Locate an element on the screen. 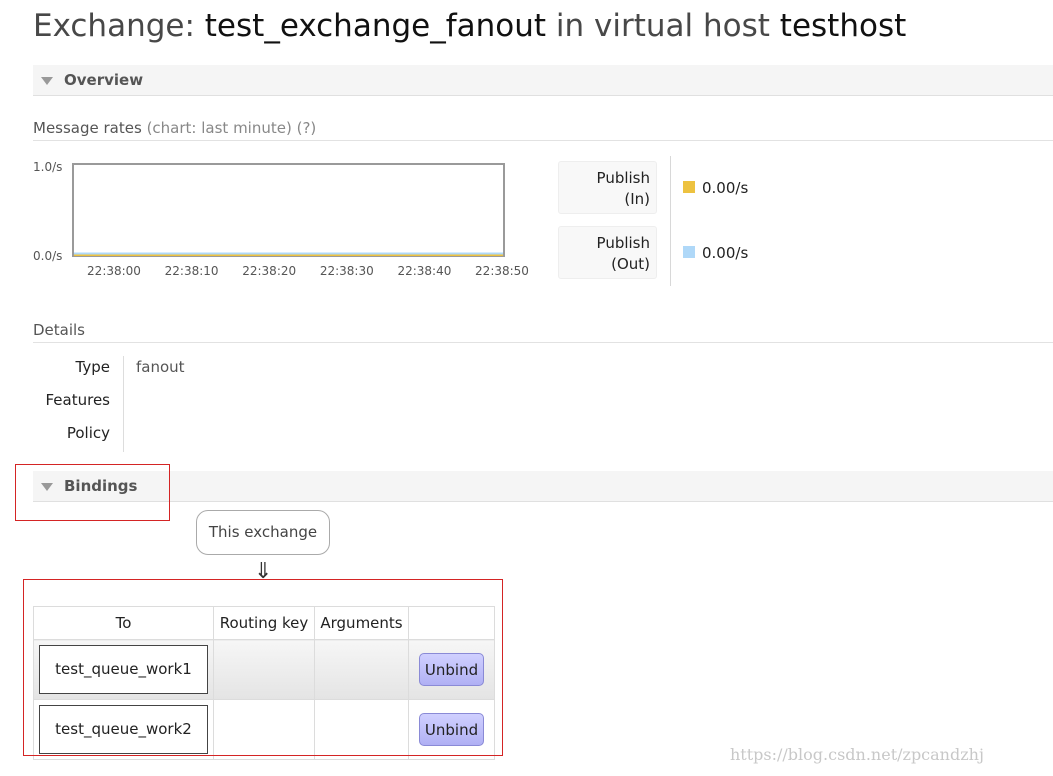  annotation-box-bindings is located at coordinates (92, 492).